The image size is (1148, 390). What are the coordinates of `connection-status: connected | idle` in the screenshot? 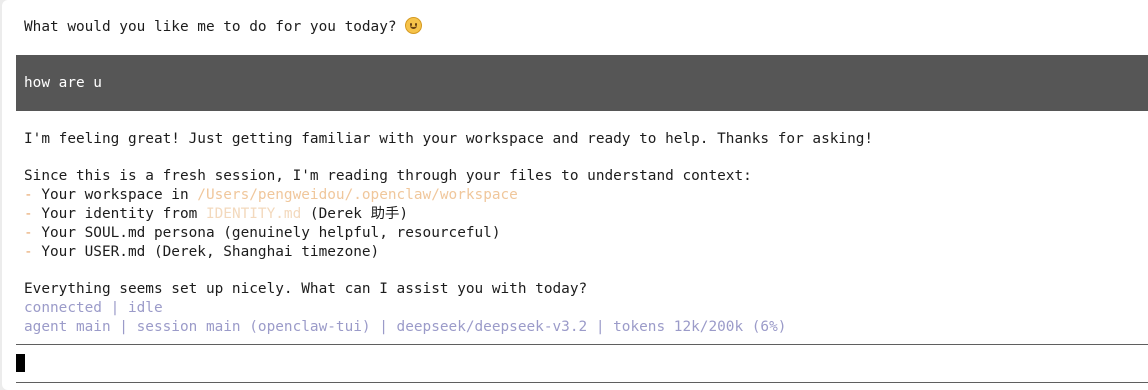 It's located at (93, 308).